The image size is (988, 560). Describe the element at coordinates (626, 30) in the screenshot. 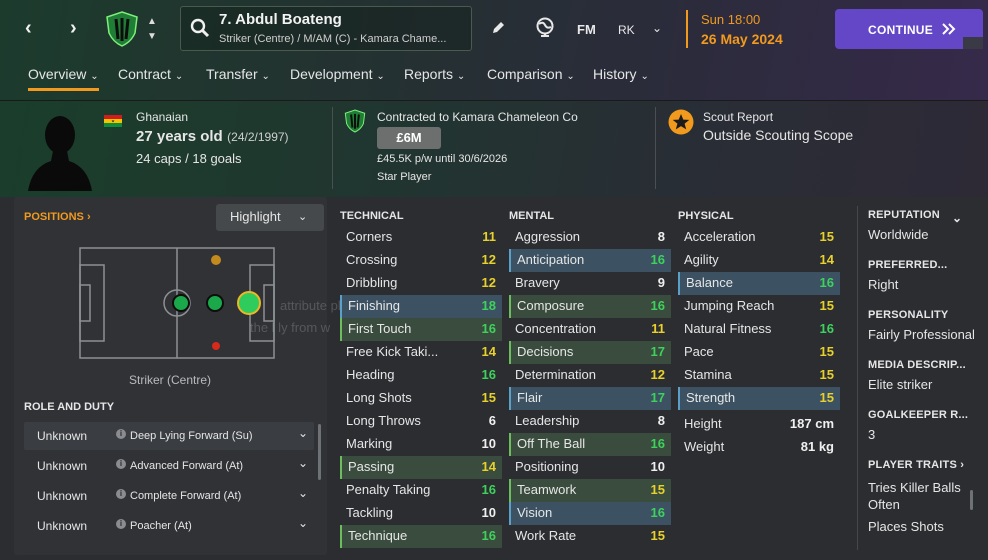

I see `rk-button: RK` at that location.